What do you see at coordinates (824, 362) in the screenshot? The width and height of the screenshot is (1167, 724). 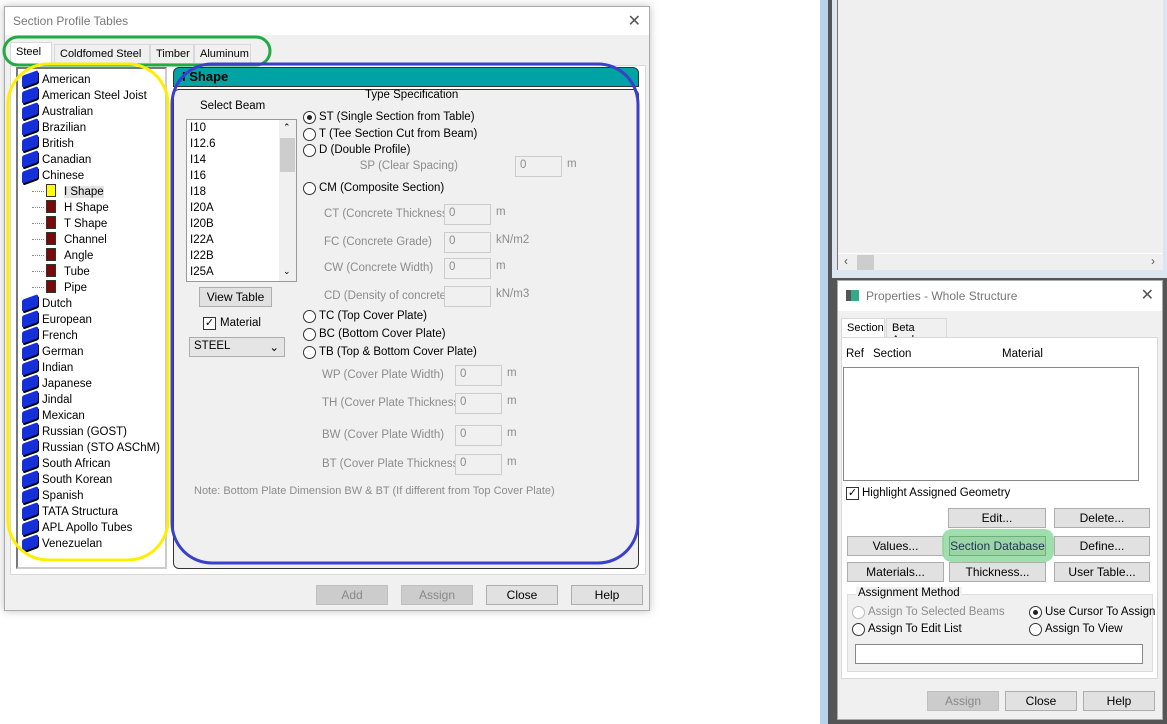 I see `window-splitter` at bounding box center [824, 362].